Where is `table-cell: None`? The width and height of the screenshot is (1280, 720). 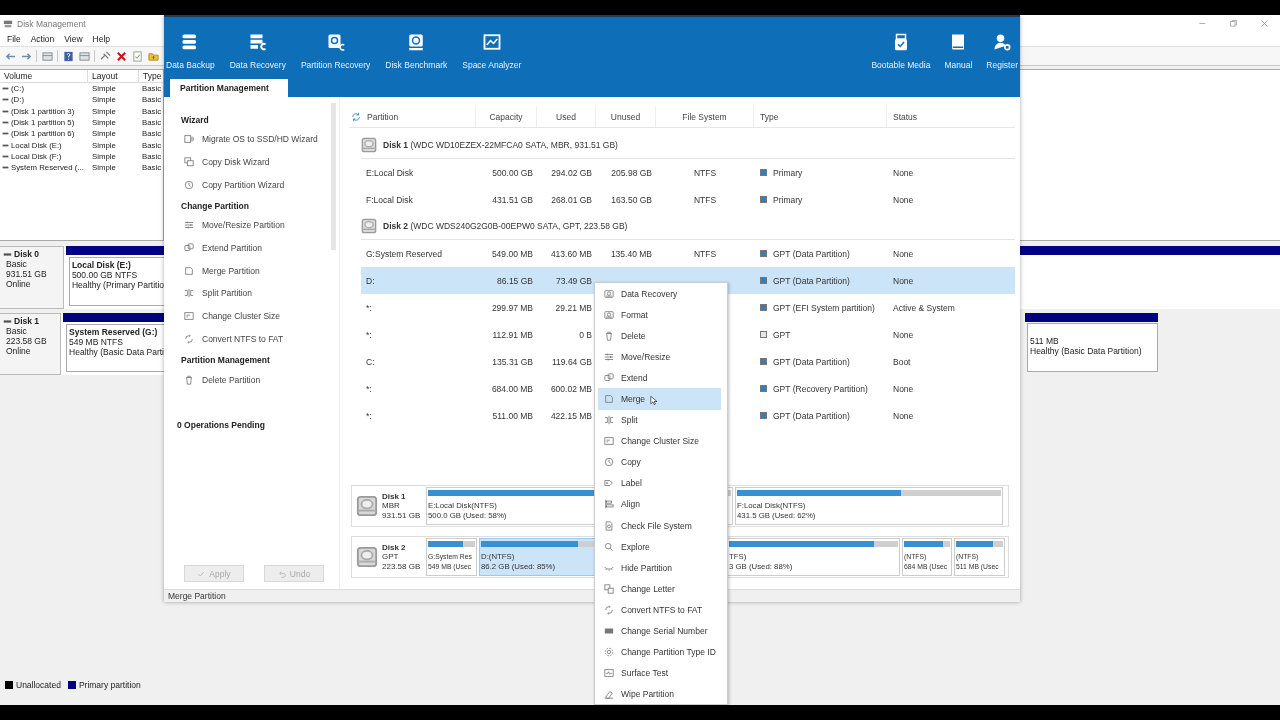 table-cell: None is located at coordinates (903, 388).